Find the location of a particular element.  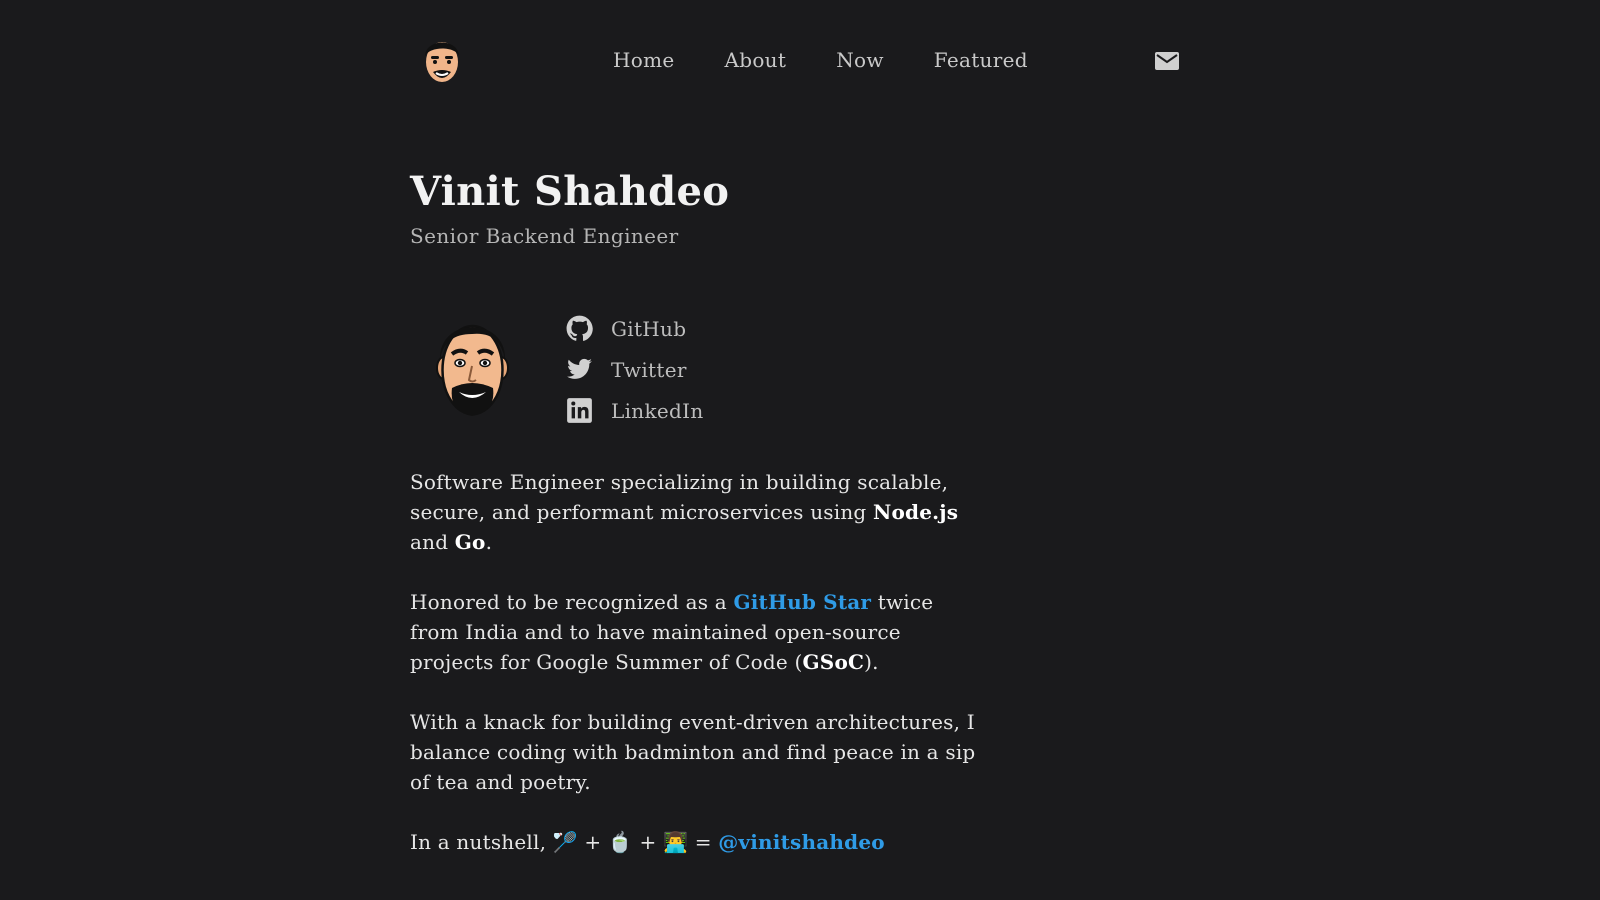

bio-p1-mid: and is located at coordinates (432, 542).